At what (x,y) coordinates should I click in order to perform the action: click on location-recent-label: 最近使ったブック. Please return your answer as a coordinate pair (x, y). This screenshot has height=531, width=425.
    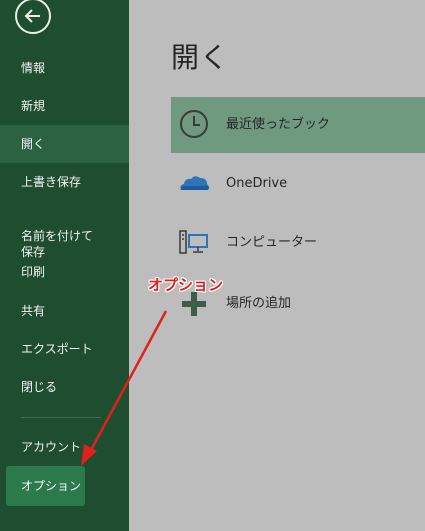
    Looking at the image, I should click on (278, 124).